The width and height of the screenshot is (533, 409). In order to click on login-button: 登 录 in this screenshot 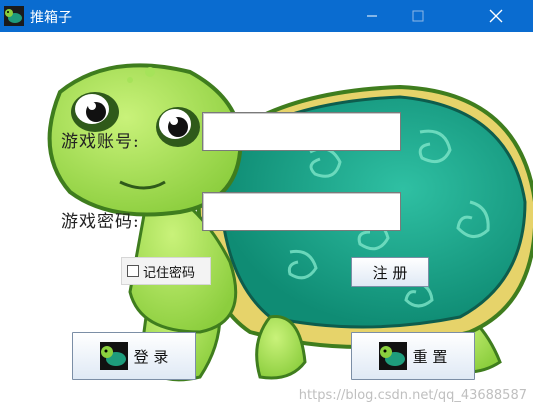, I will do `click(134, 356)`.